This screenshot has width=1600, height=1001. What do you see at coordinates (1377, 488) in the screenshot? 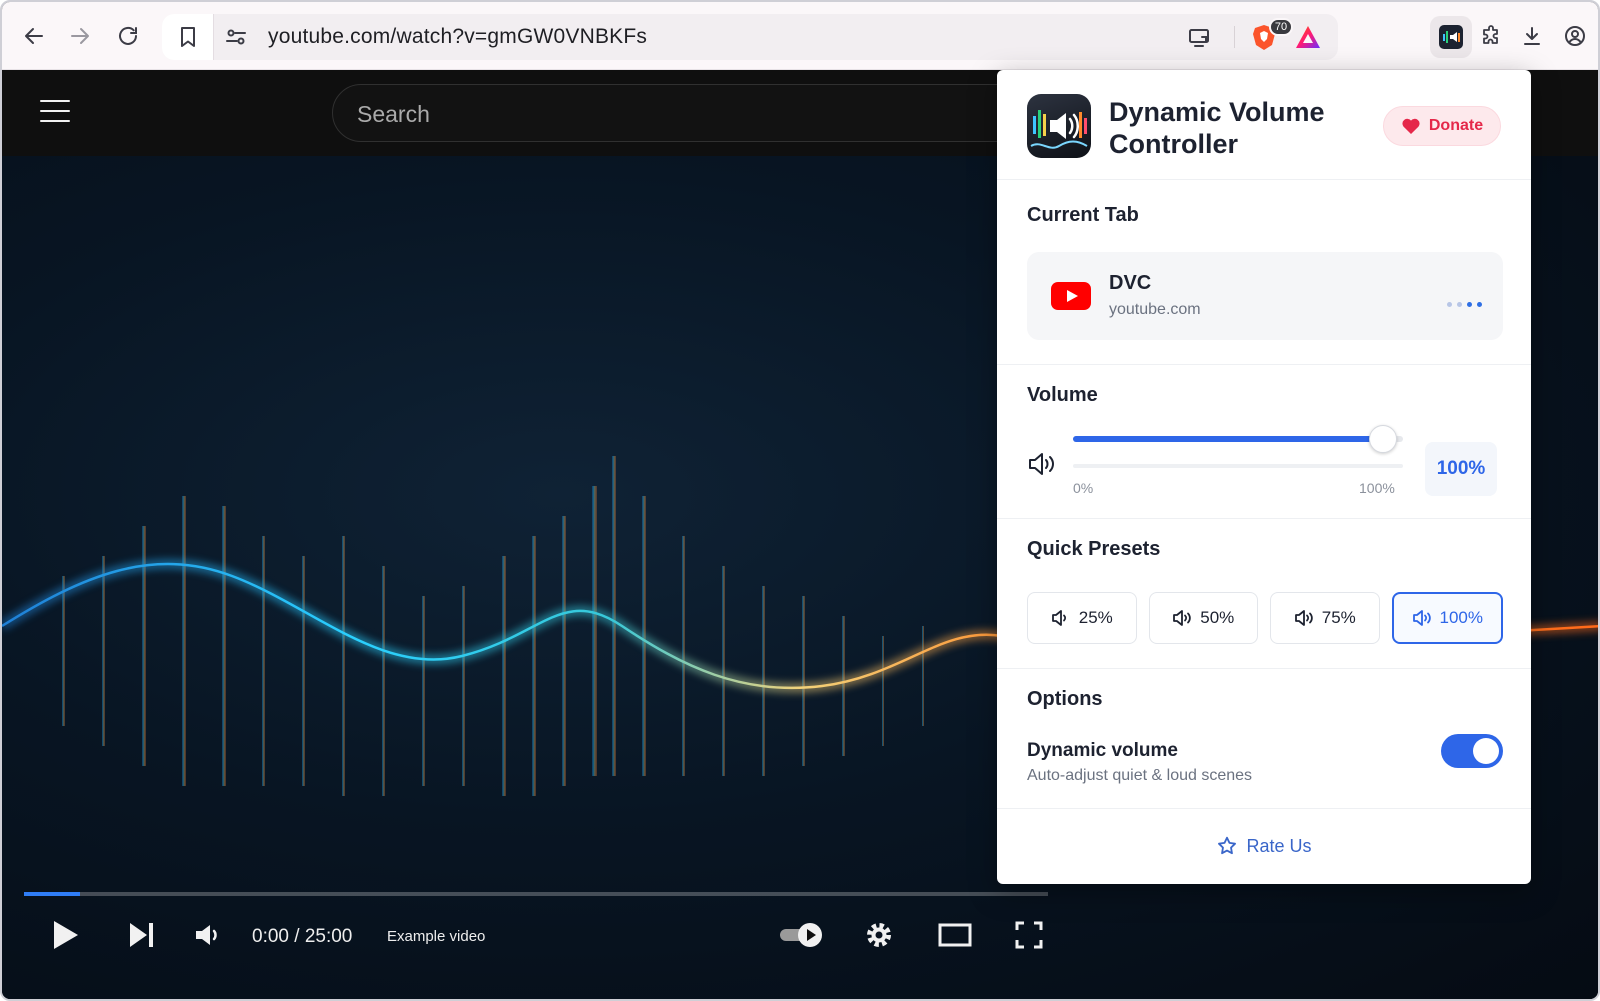
I see `volume-max-label: 100%` at bounding box center [1377, 488].